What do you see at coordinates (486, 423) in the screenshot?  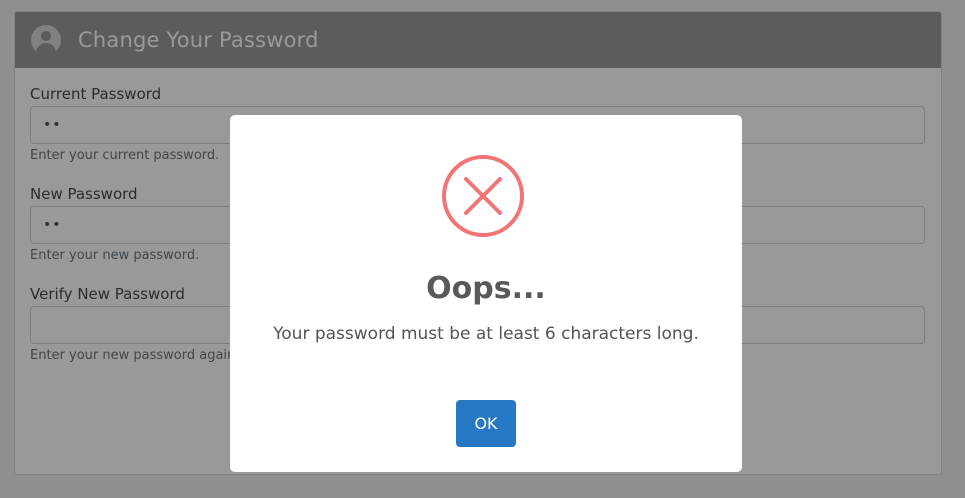 I see `ok-button: OK` at bounding box center [486, 423].